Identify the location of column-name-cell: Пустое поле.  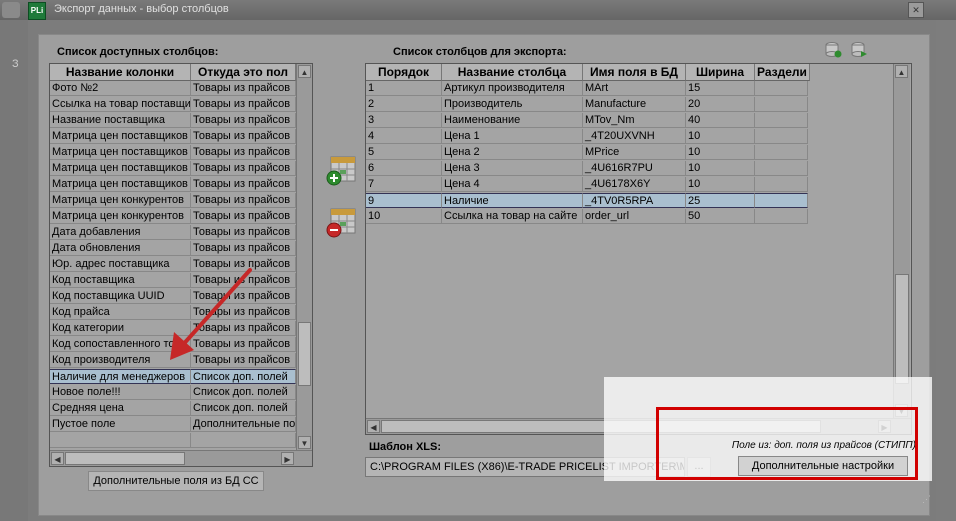
(120, 424).